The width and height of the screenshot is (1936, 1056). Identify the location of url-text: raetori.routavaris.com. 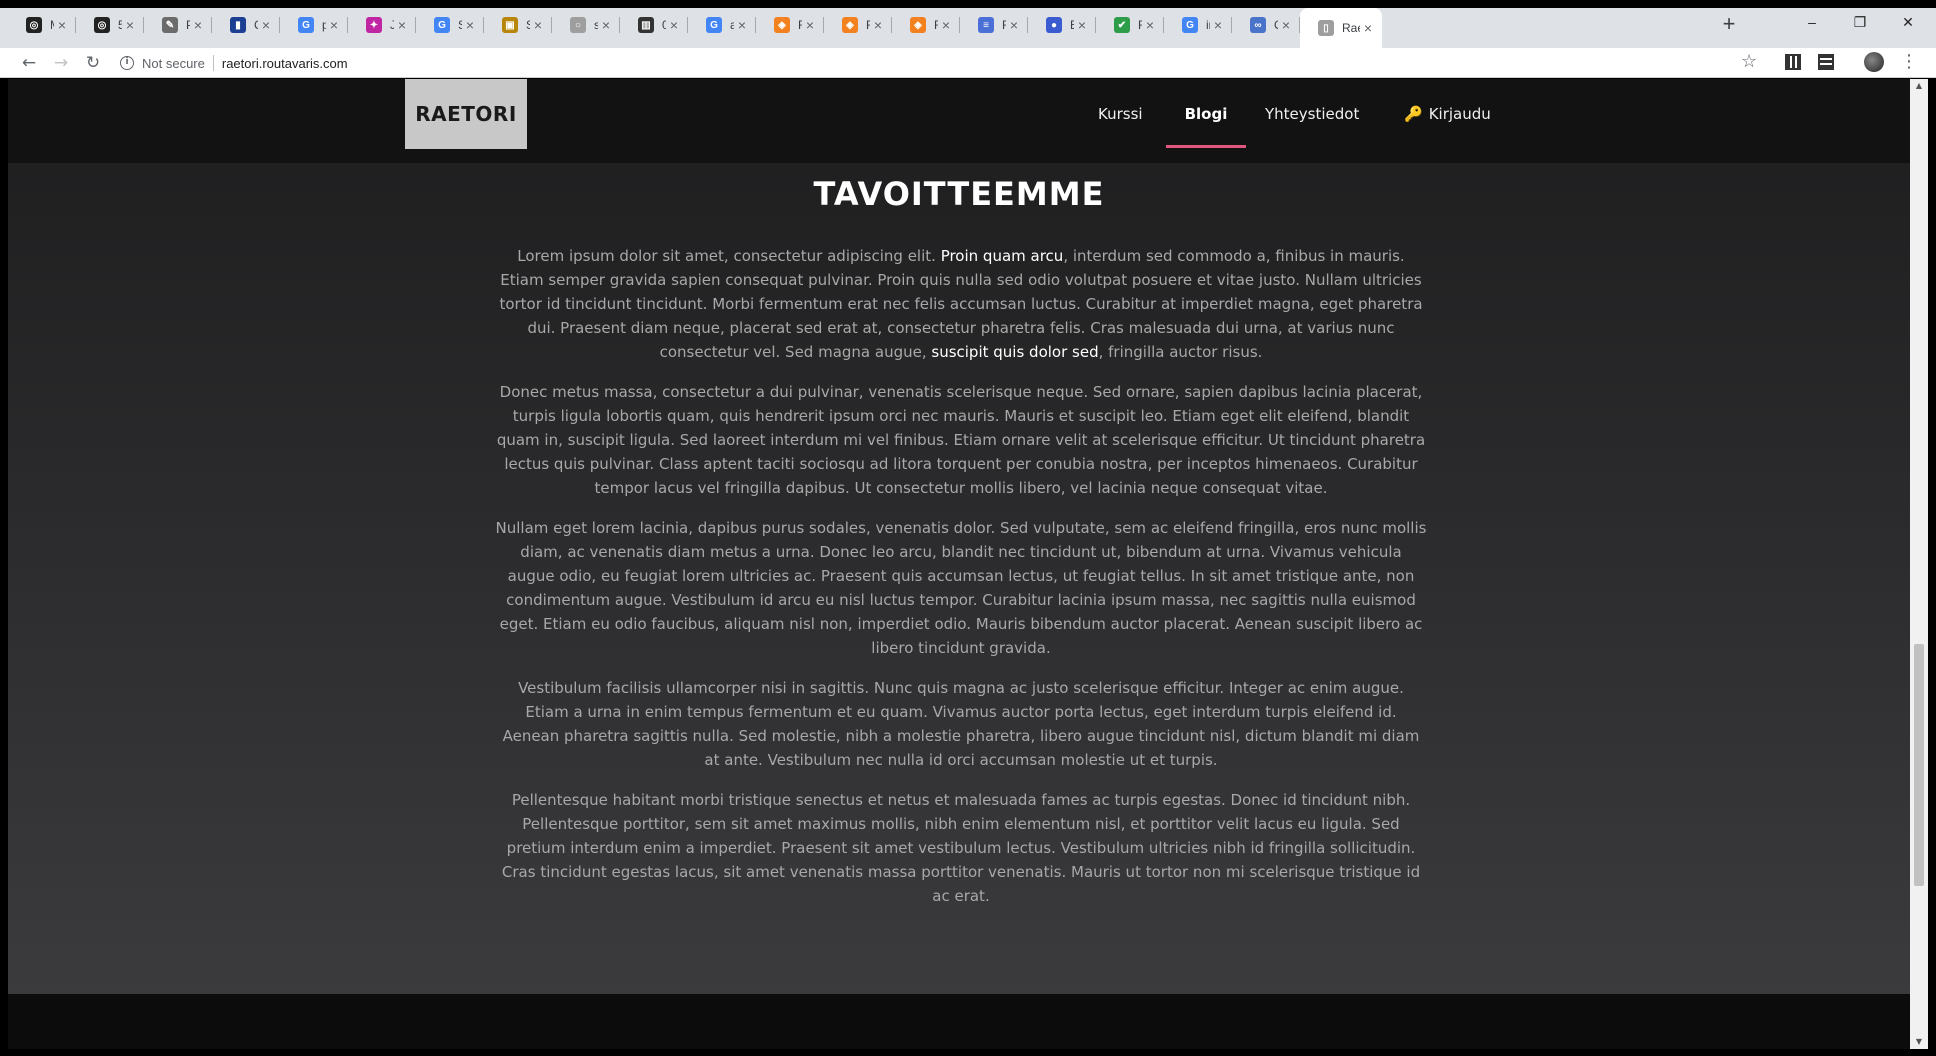
(285, 63).